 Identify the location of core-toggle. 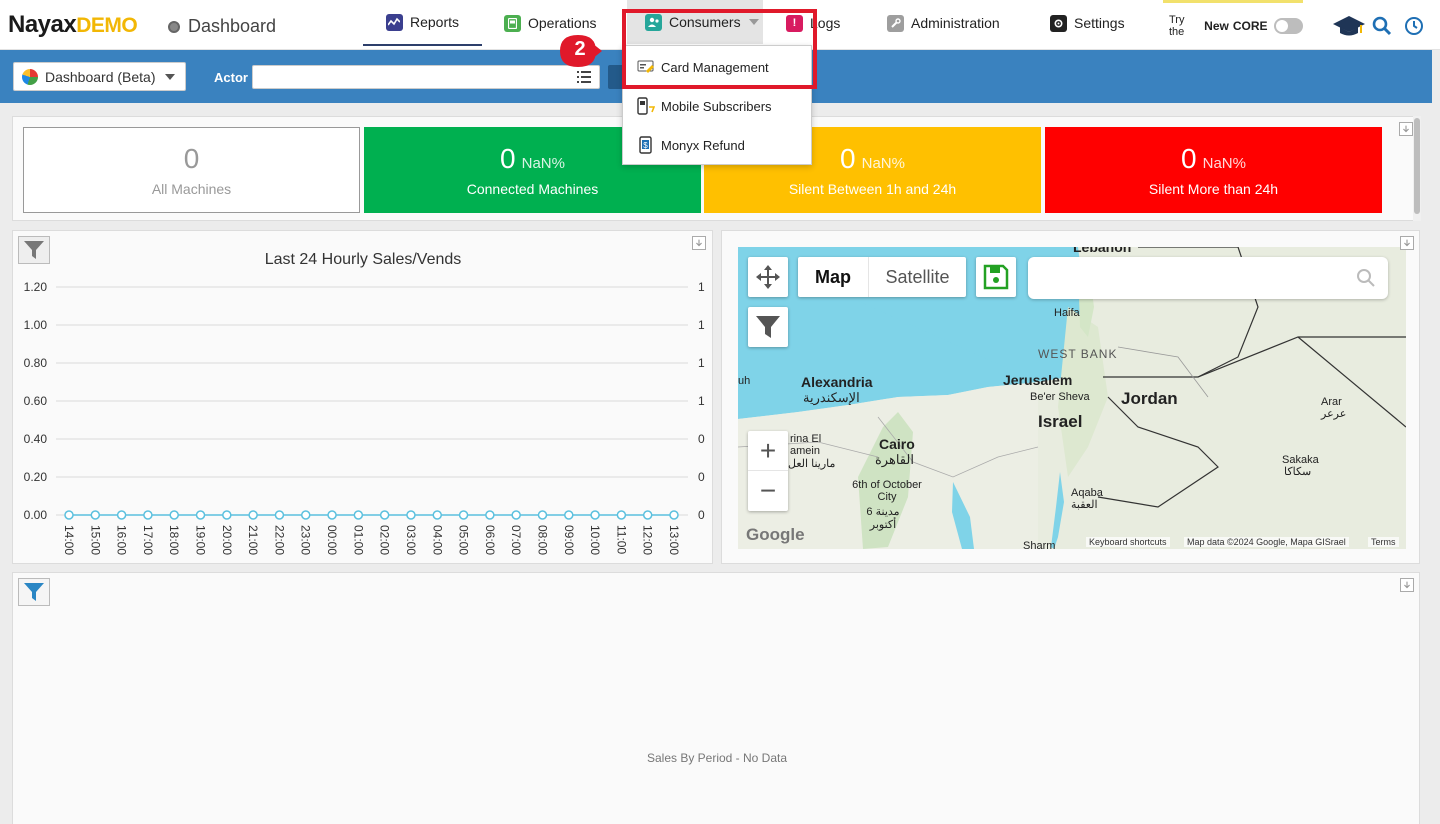
(1288, 25).